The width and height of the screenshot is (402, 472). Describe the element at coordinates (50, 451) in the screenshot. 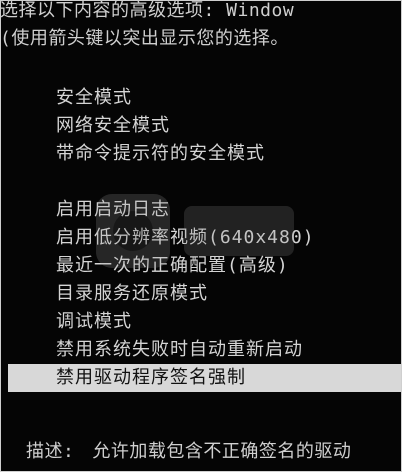

I see `description-label: 描述:` at that location.